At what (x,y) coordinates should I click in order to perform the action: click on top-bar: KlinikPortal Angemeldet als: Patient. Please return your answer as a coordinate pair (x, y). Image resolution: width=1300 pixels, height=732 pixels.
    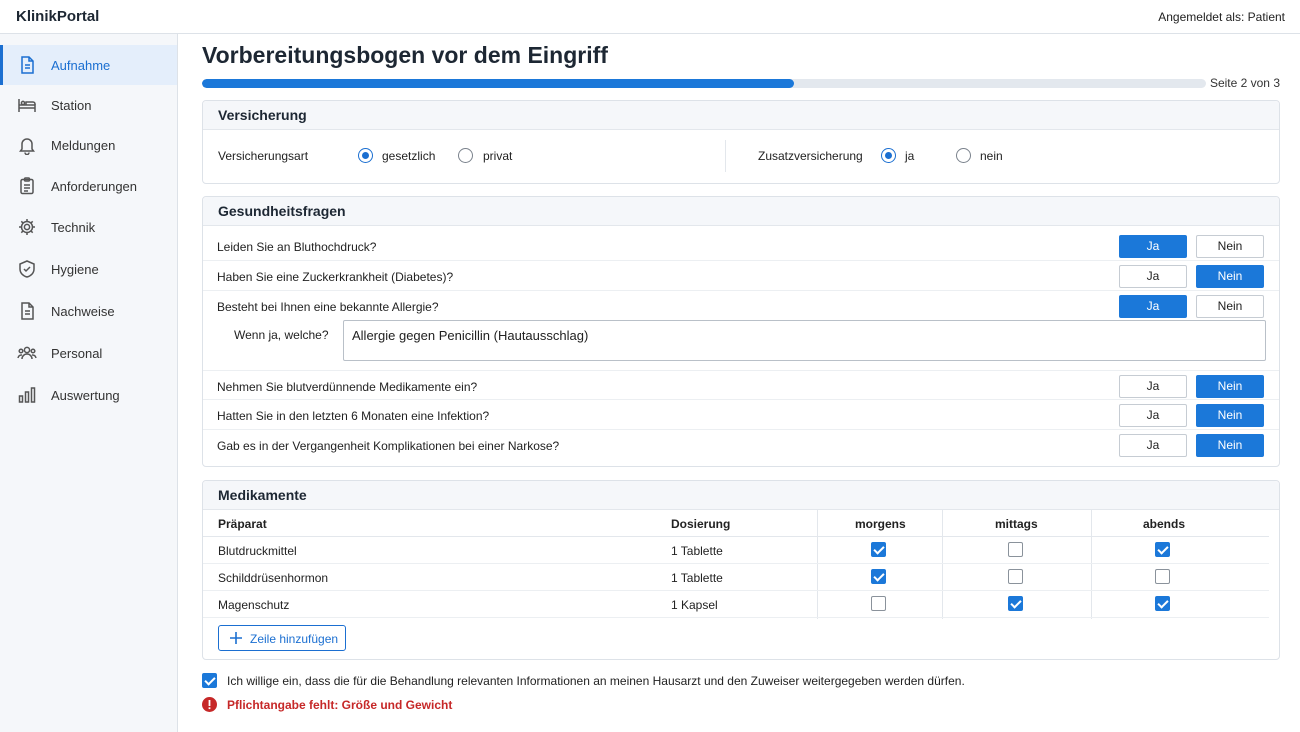
    Looking at the image, I should click on (650, 17).